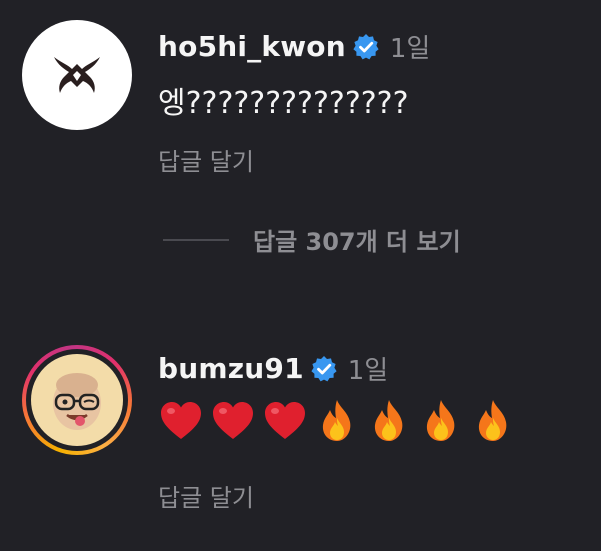 The width and height of the screenshot is (601, 551). Describe the element at coordinates (283, 103) in the screenshot. I see `comment-text: 엥??????????????` at that location.